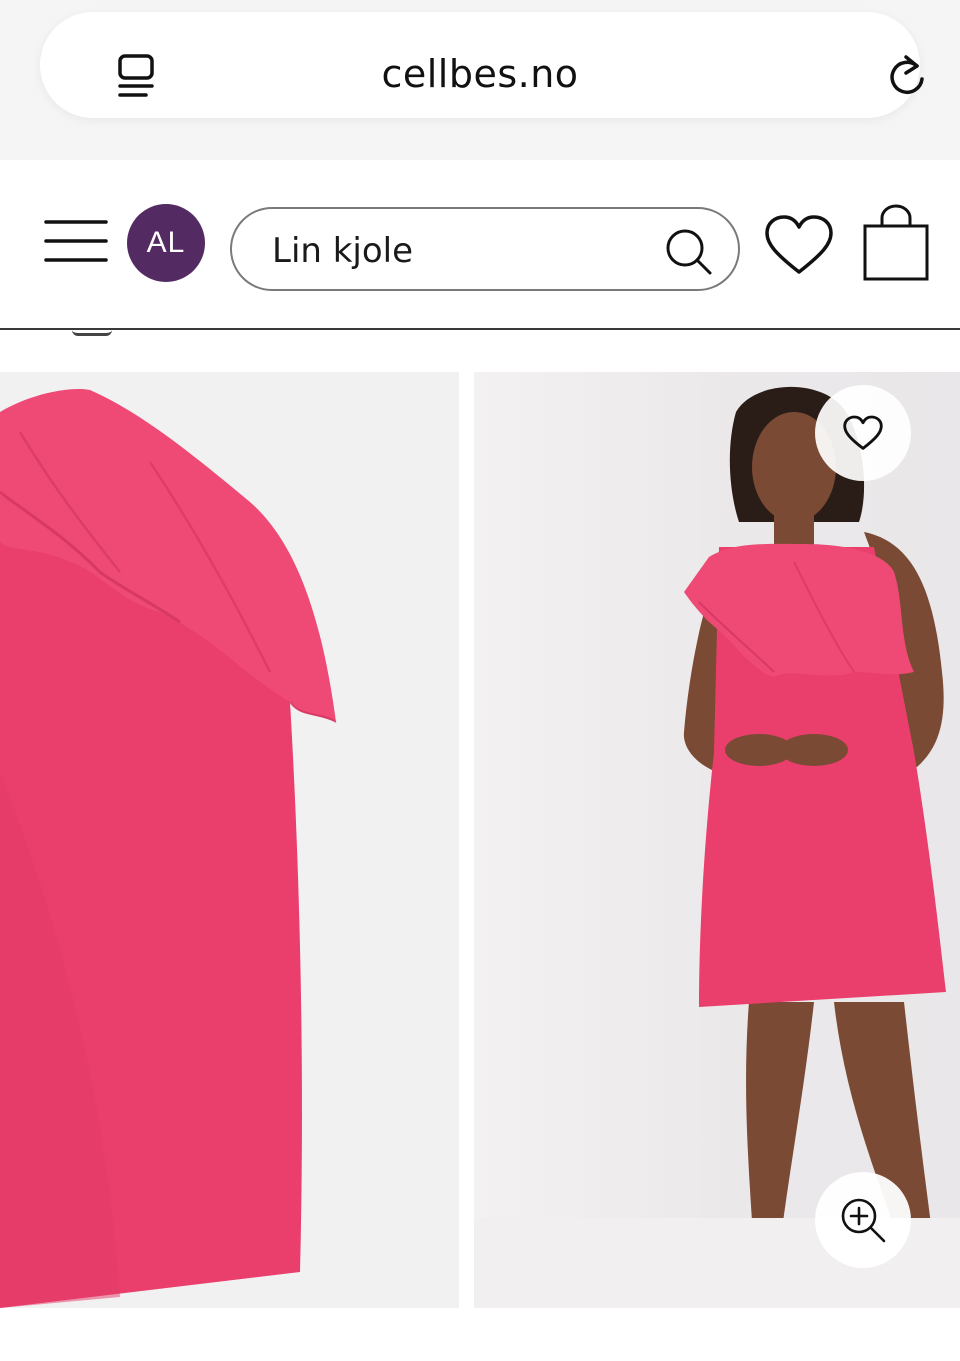  What do you see at coordinates (689, 252) in the screenshot?
I see `search-icon` at bounding box center [689, 252].